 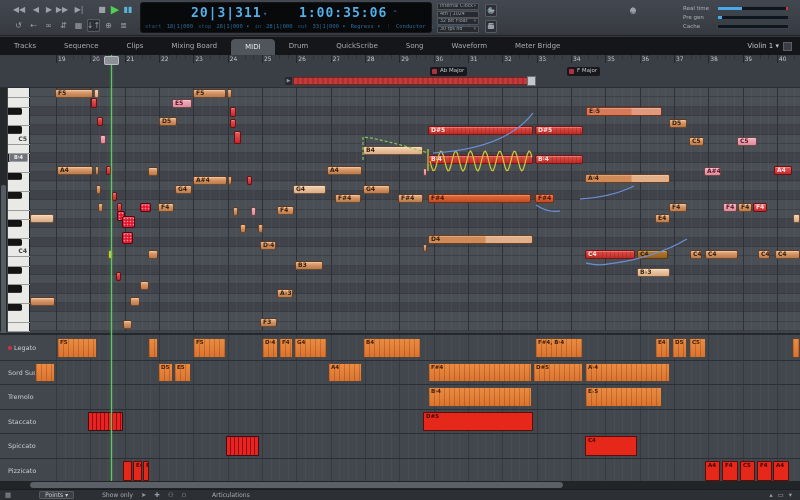 I want to click on piano-keyboard: C5 C4 B♮4, so click(x=19, y=210).